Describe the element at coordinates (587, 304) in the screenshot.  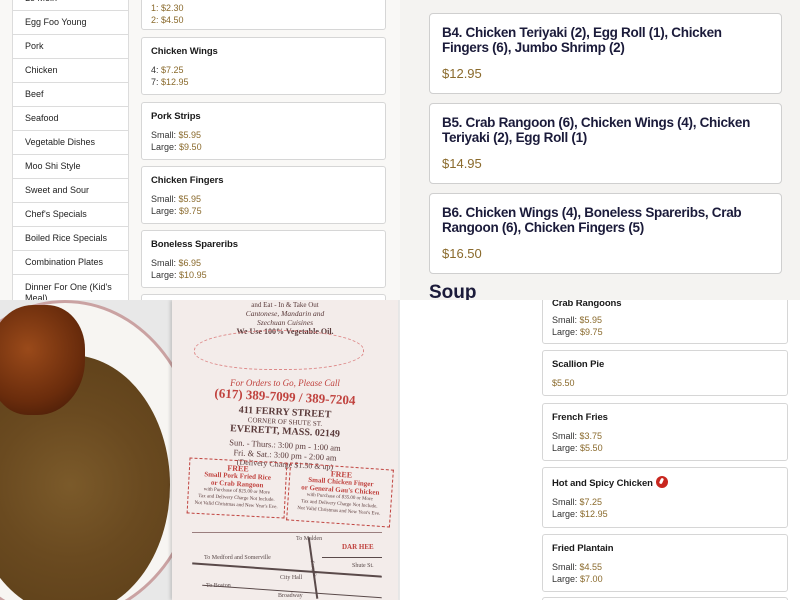
I see `item-name: Crab Rangoons` at that location.